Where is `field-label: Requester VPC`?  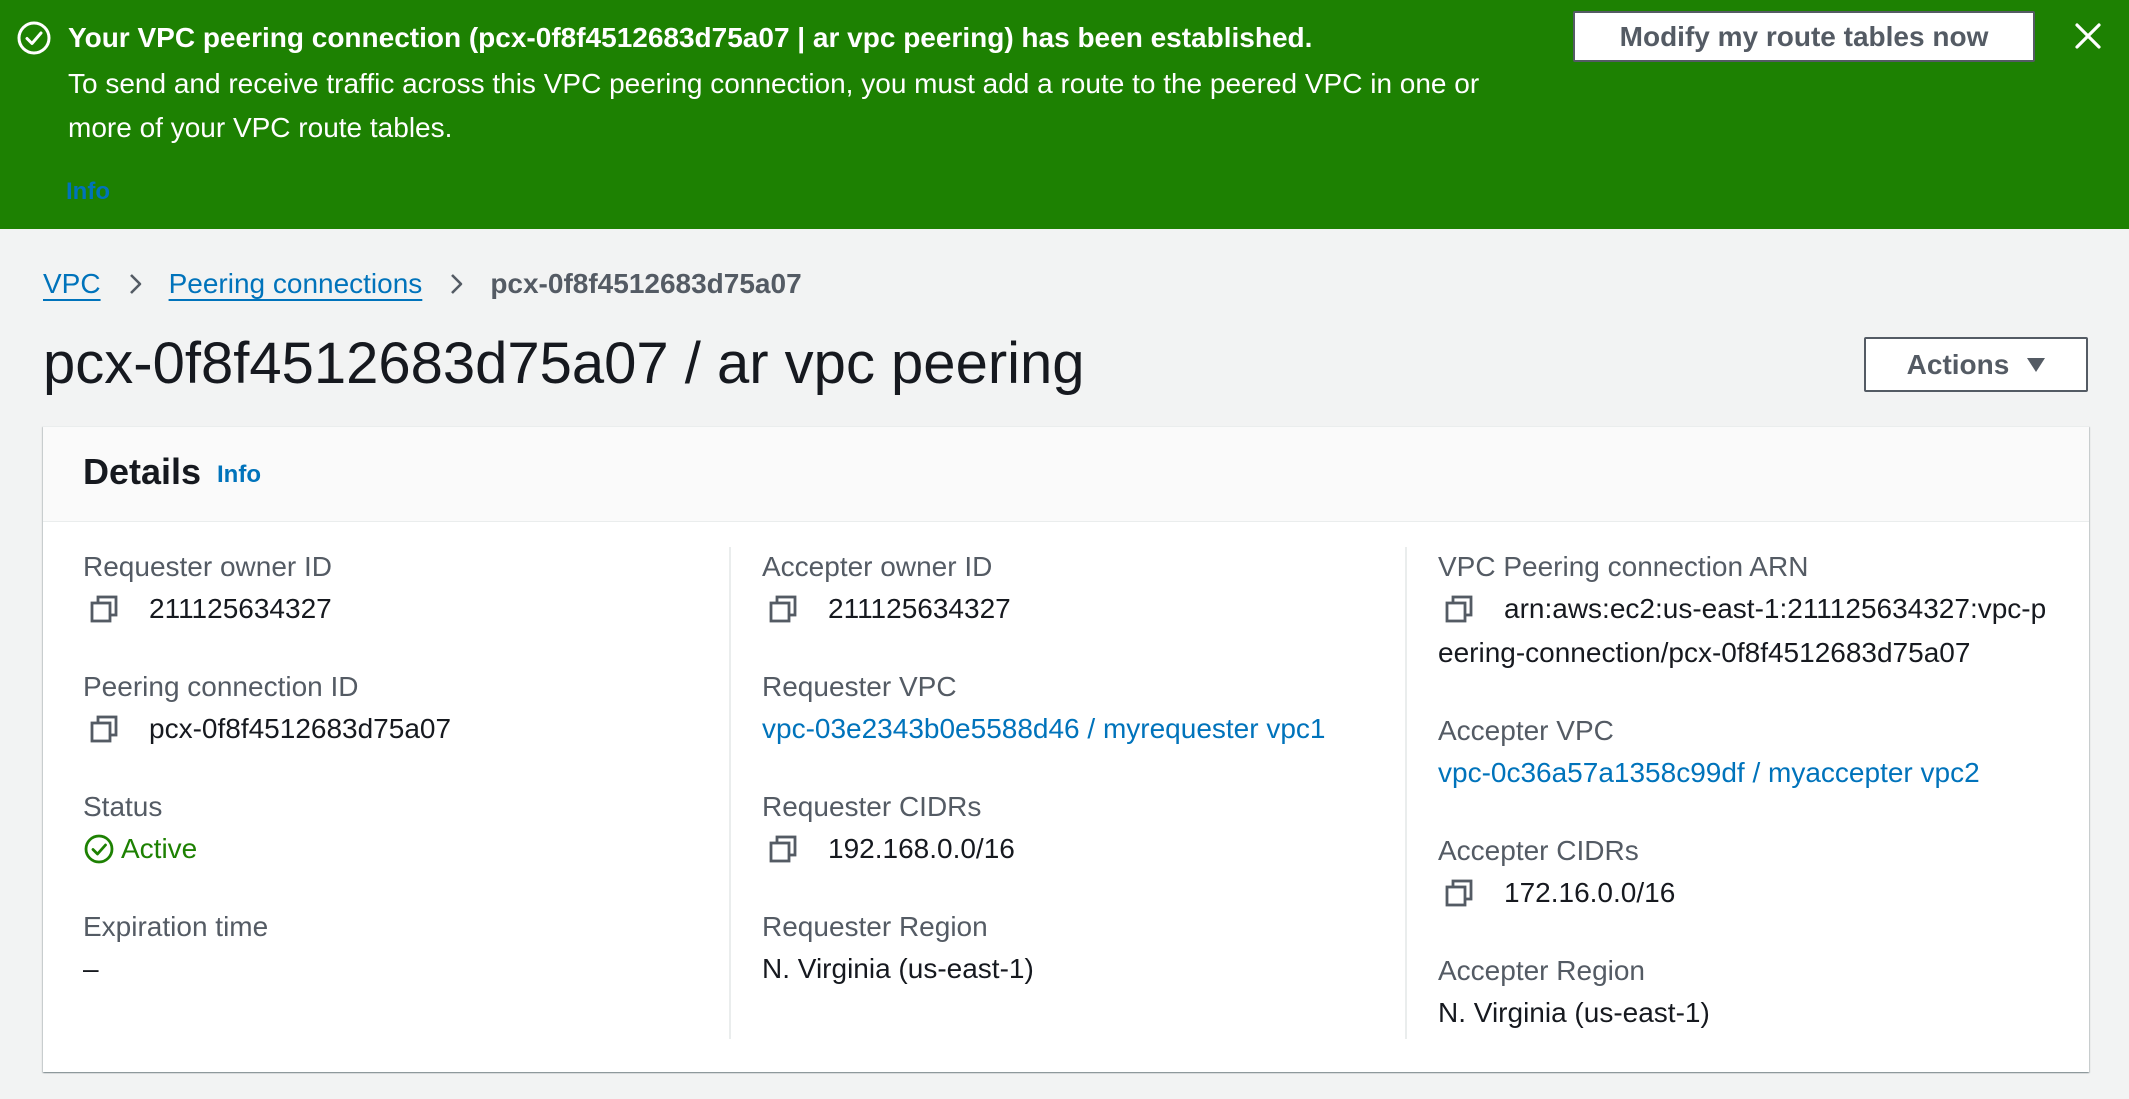
field-label: Requester VPC is located at coordinates (859, 686).